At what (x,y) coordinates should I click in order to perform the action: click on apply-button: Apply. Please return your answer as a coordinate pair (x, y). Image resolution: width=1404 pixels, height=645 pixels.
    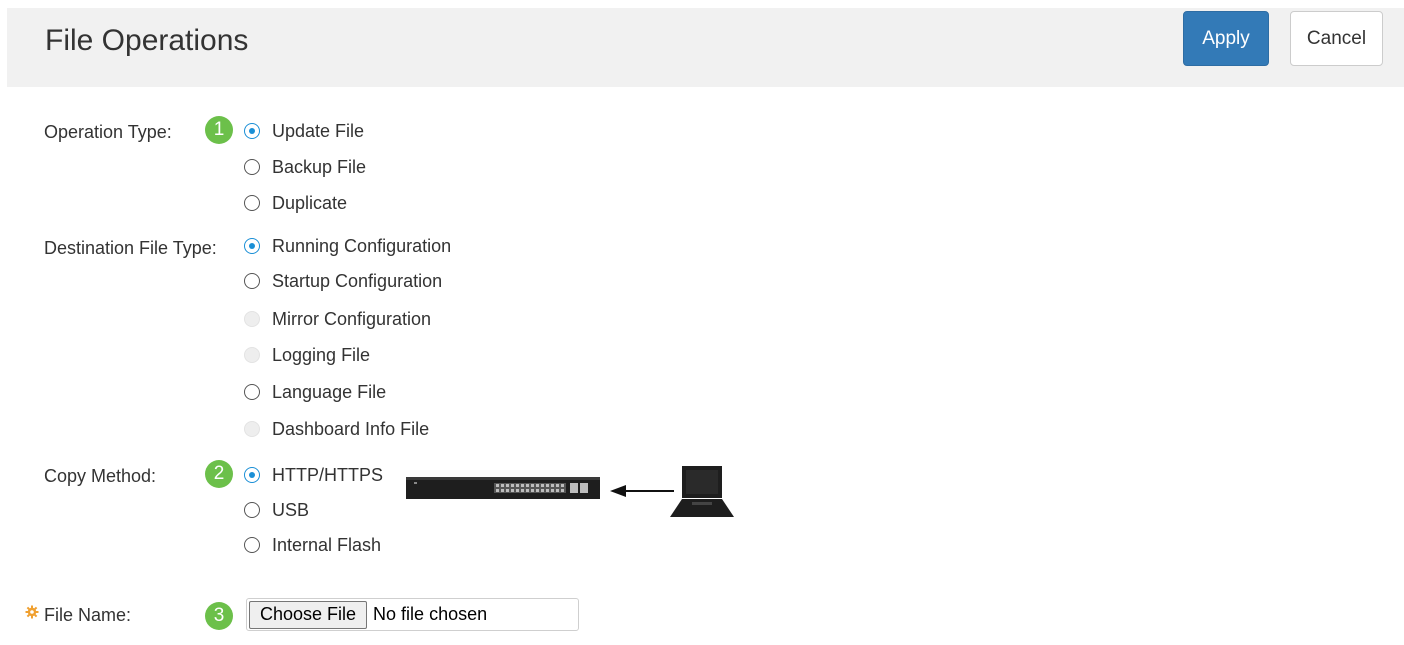
    Looking at the image, I should click on (1226, 38).